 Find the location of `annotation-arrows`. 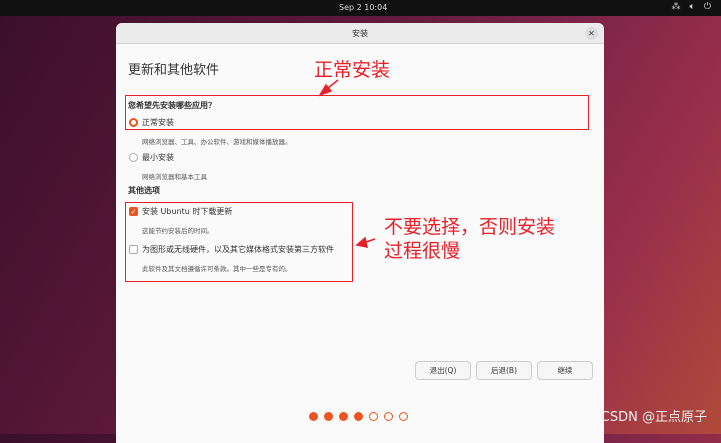

annotation-arrows is located at coordinates (347, 163).